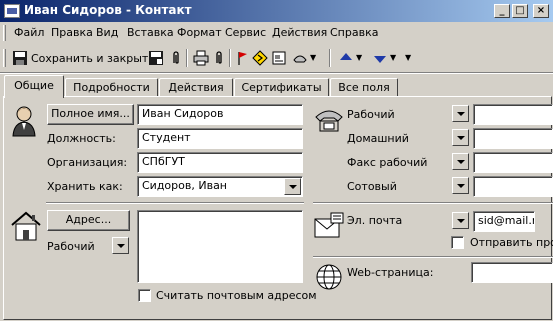 Image resolution: width=553 pixels, height=321 pixels. Describe the element at coordinates (87, 162) in the screenshot. I see `company-label: Организация:` at that location.